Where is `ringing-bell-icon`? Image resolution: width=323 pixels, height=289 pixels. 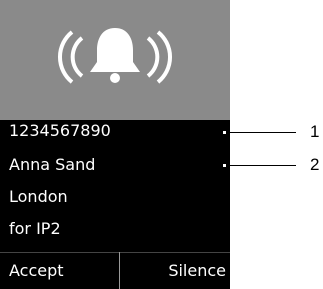 ringing-bell-icon is located at coordinates (115, 56).